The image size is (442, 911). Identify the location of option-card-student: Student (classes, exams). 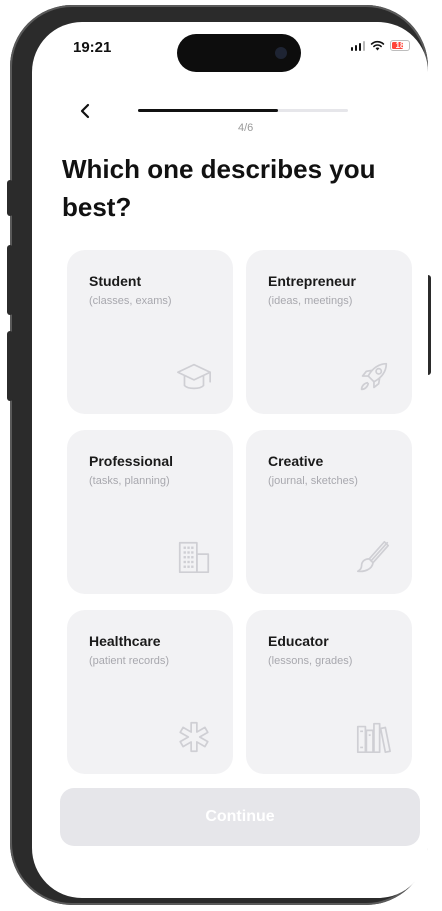
(150, 332).